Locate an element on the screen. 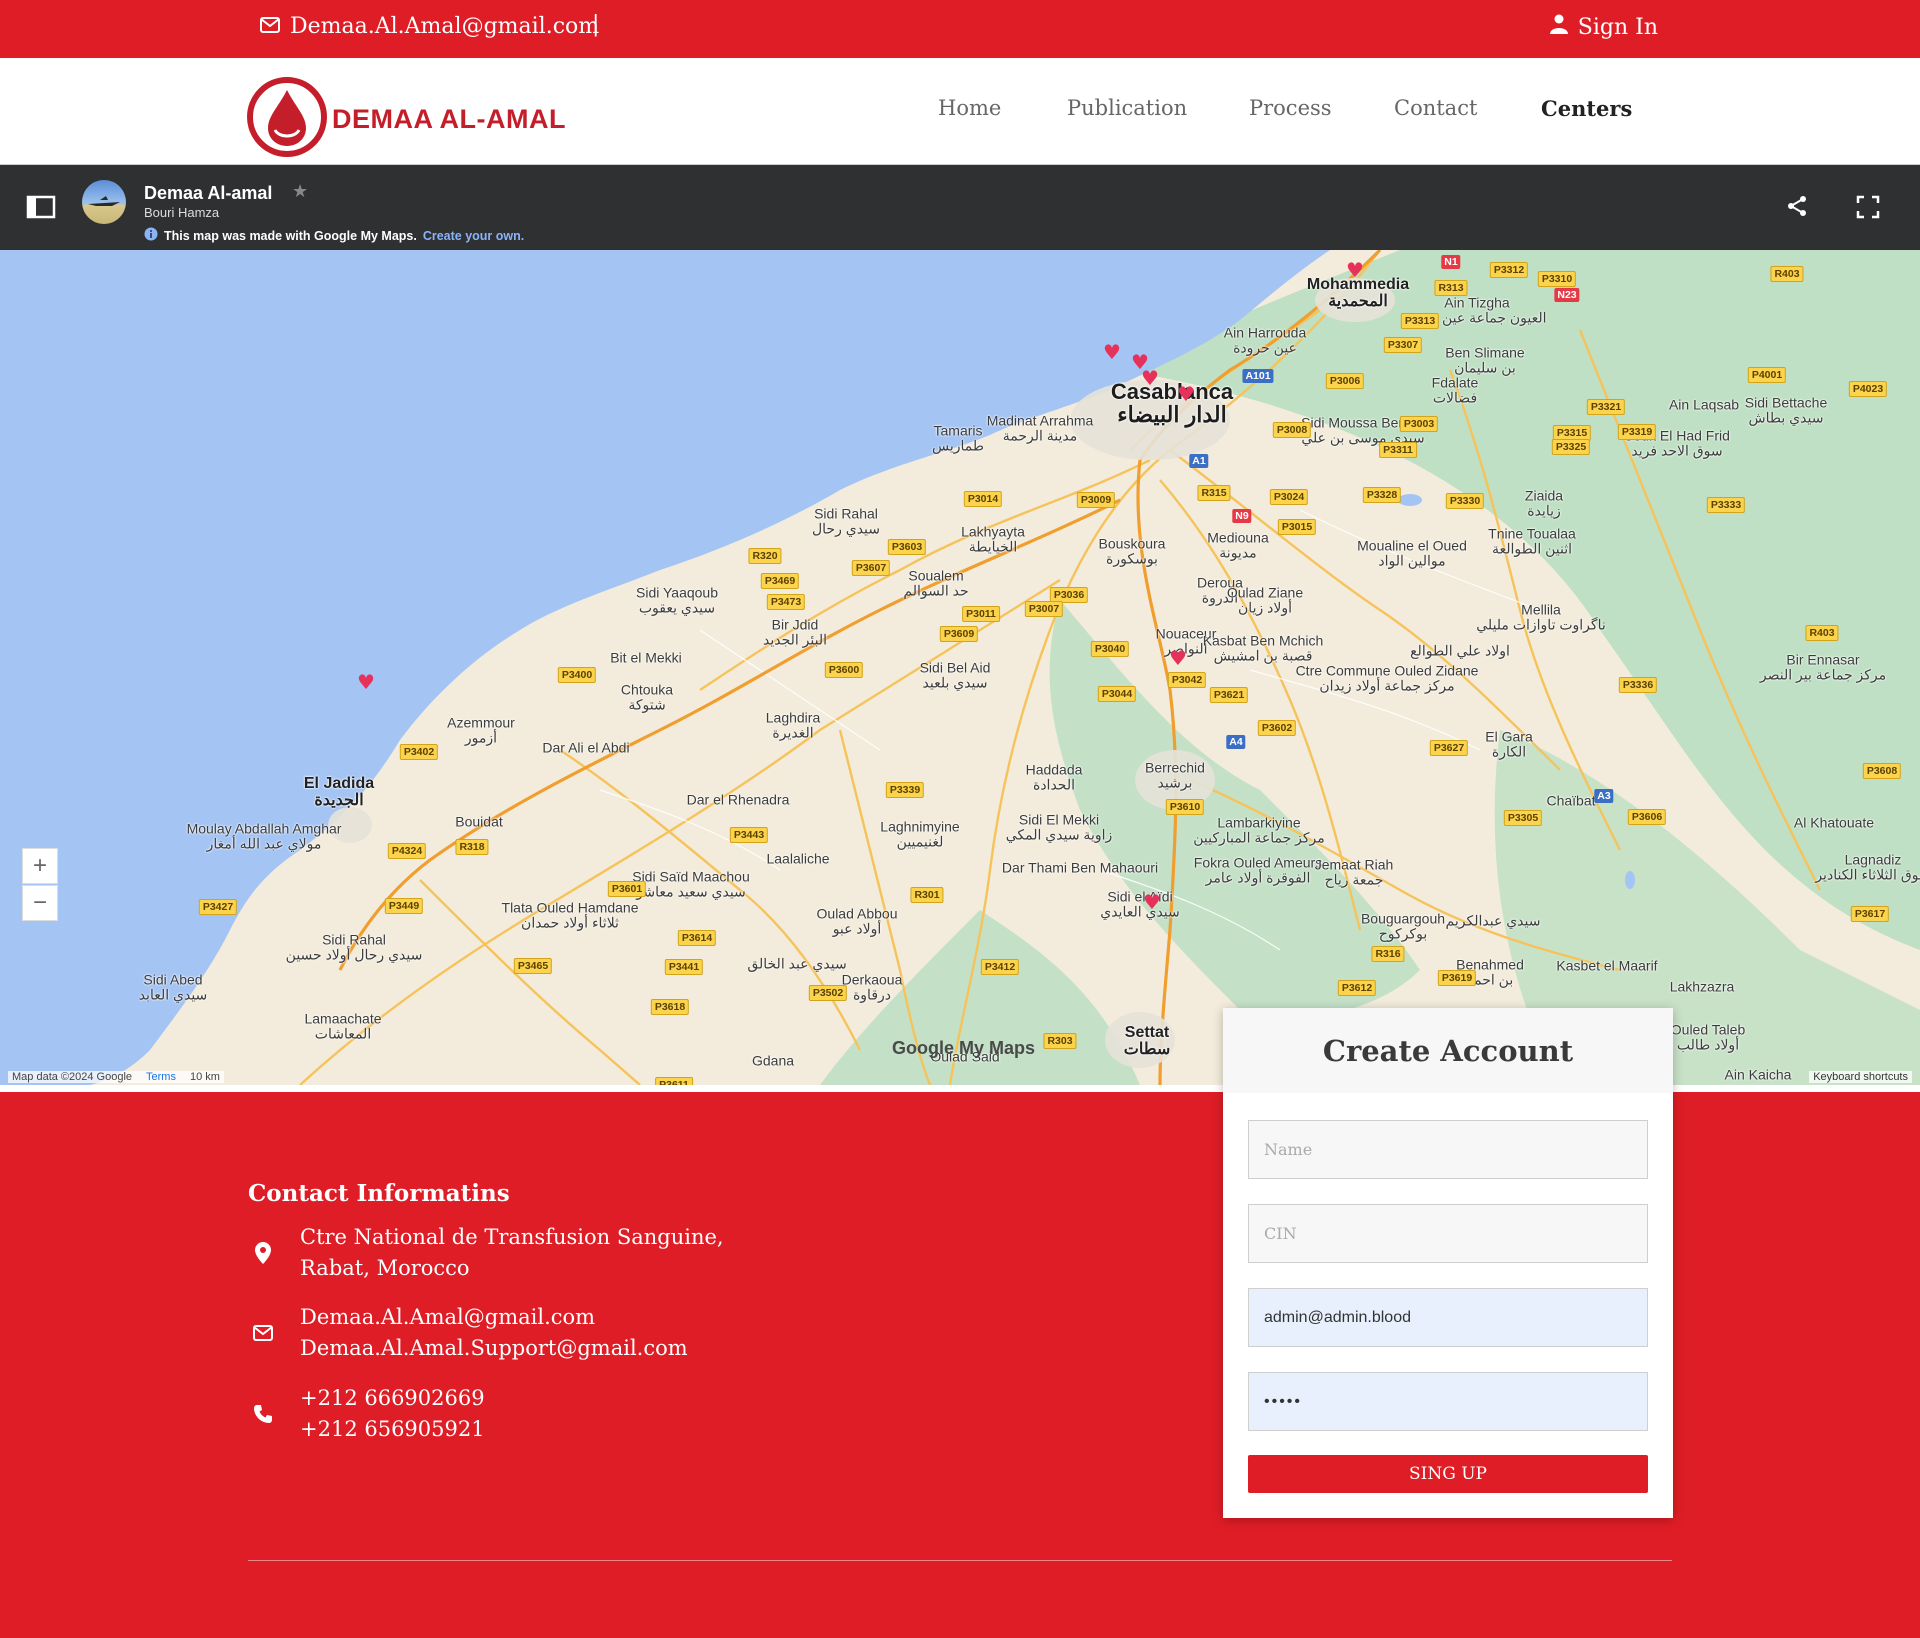 This screenshot has width=1920, height=1638. map-terms-link: Terms is located at coordinates (161, 1077).